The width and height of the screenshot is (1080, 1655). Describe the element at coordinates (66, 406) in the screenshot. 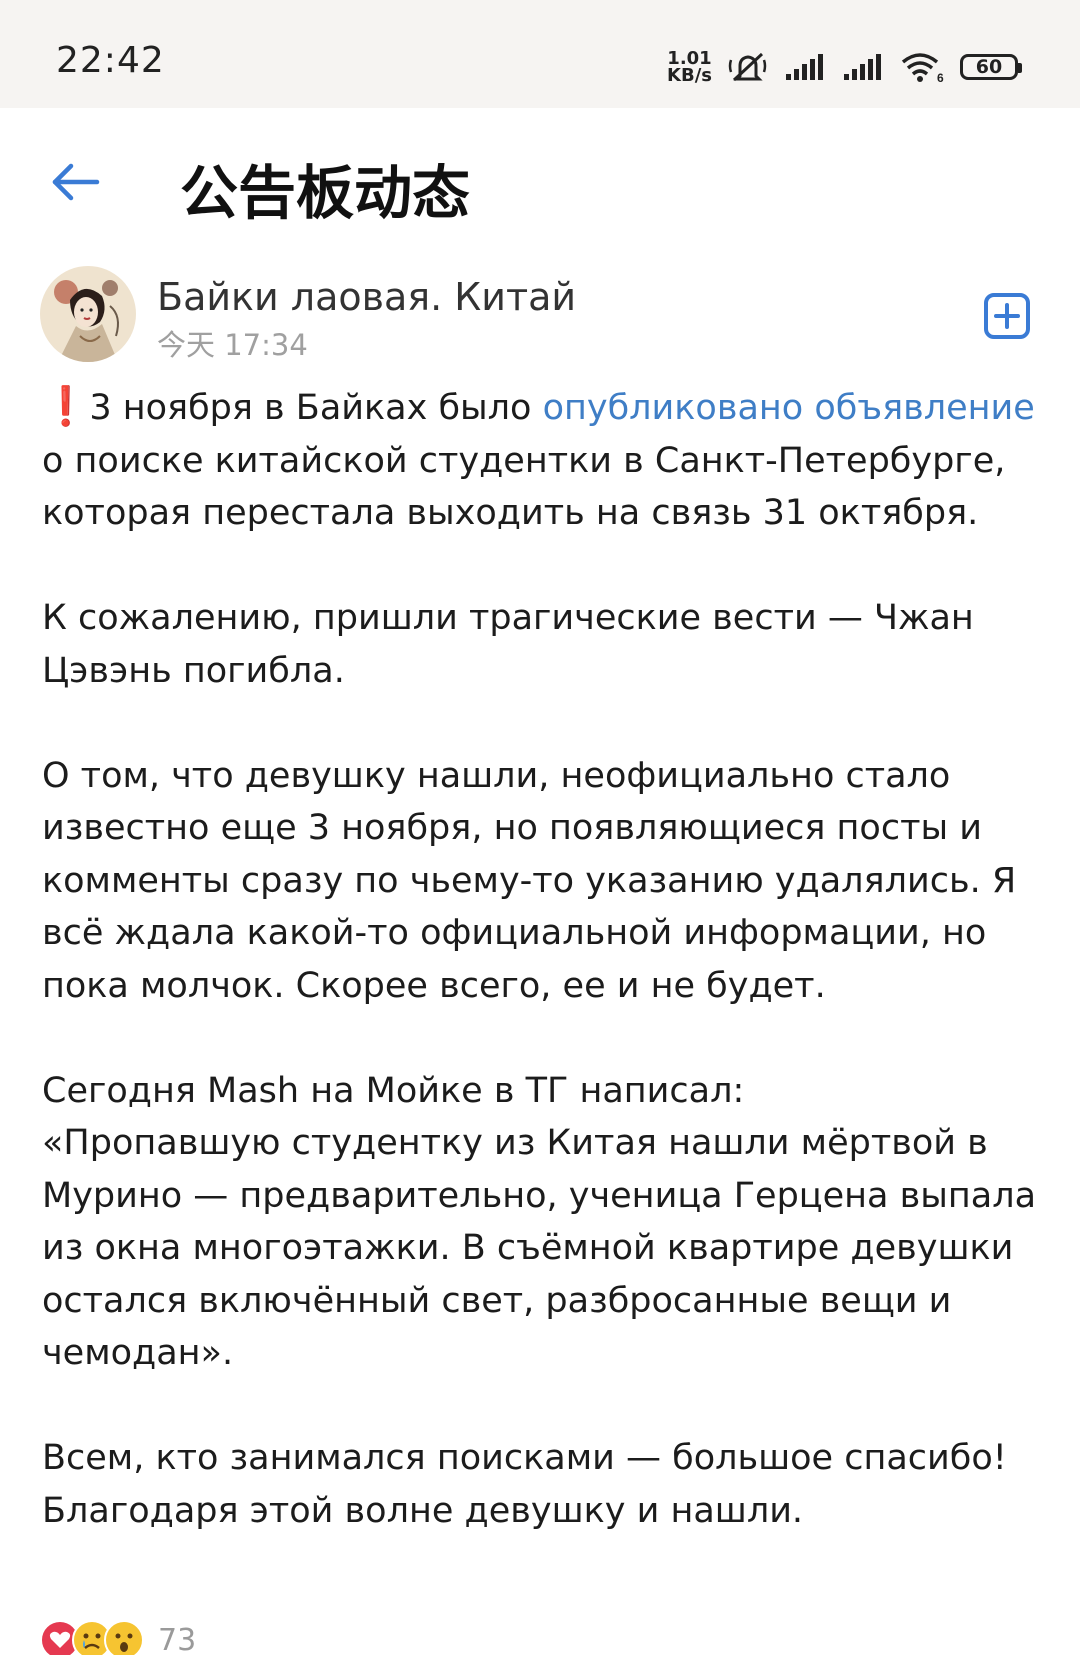

I see `exclamation-icon: ❗` at that location.